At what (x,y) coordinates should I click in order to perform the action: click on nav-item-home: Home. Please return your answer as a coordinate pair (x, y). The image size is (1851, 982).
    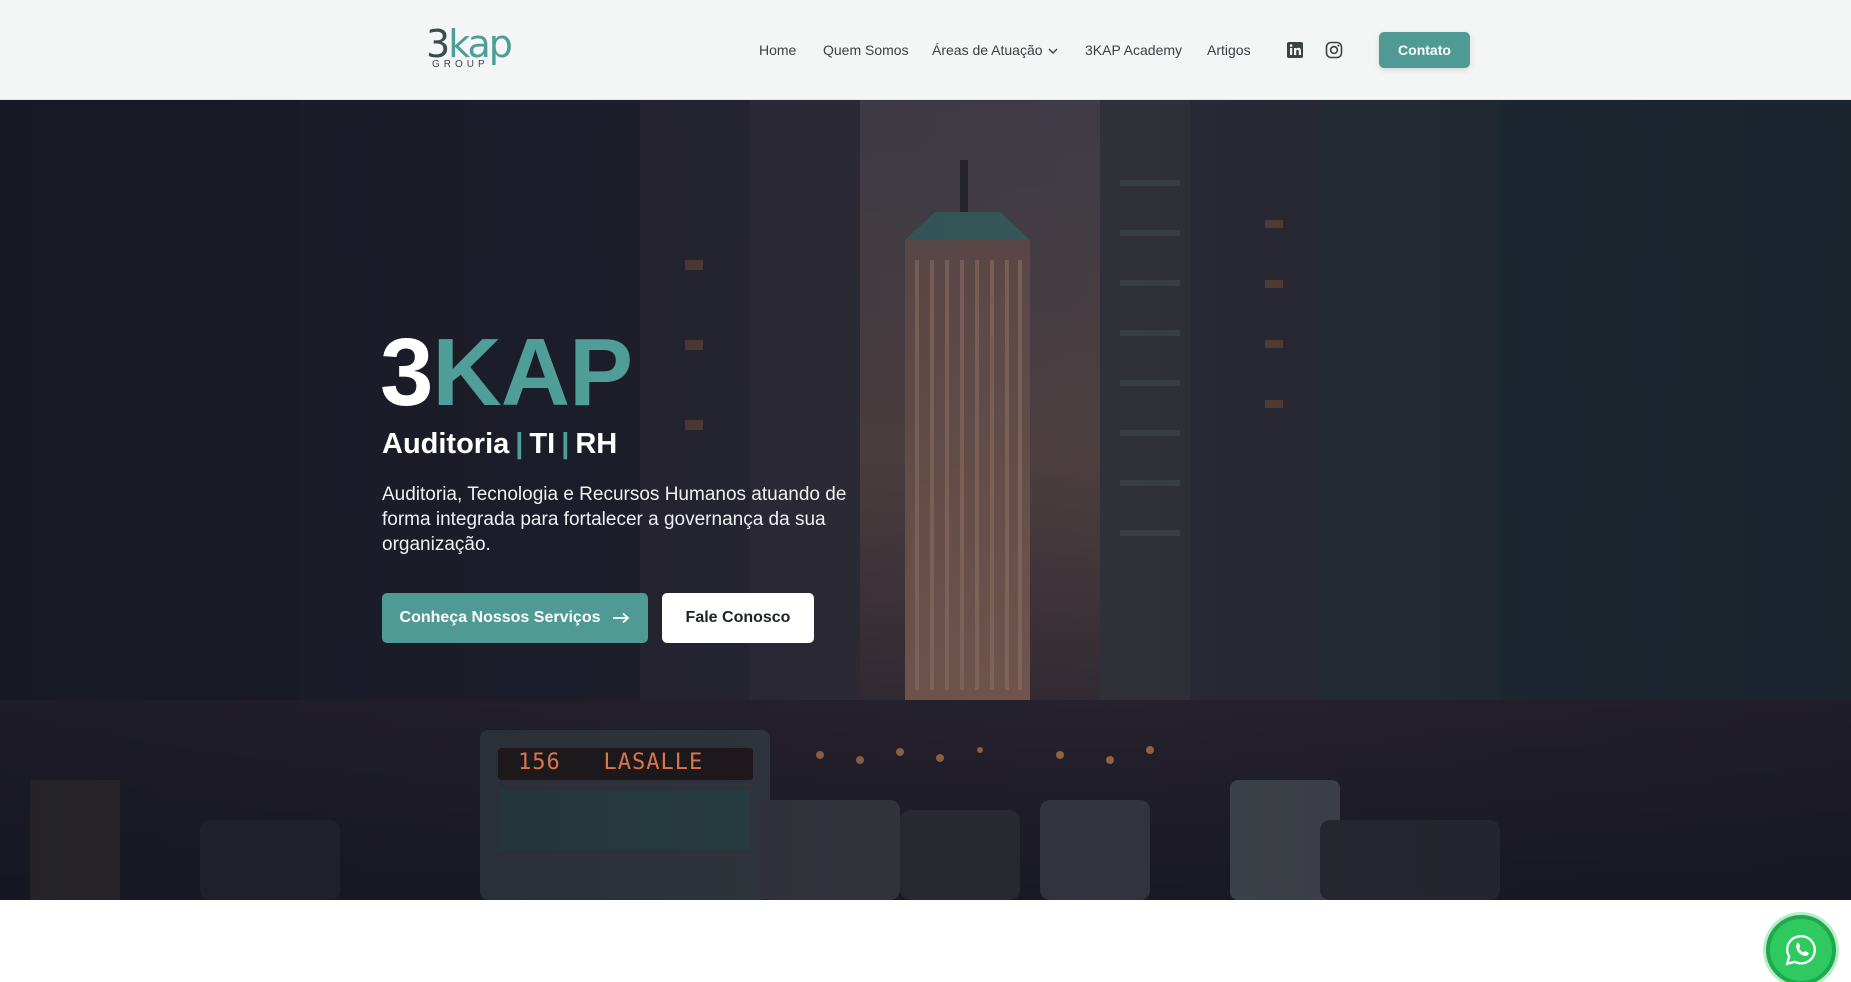
    Looking at the image, I should click on (777, 50).